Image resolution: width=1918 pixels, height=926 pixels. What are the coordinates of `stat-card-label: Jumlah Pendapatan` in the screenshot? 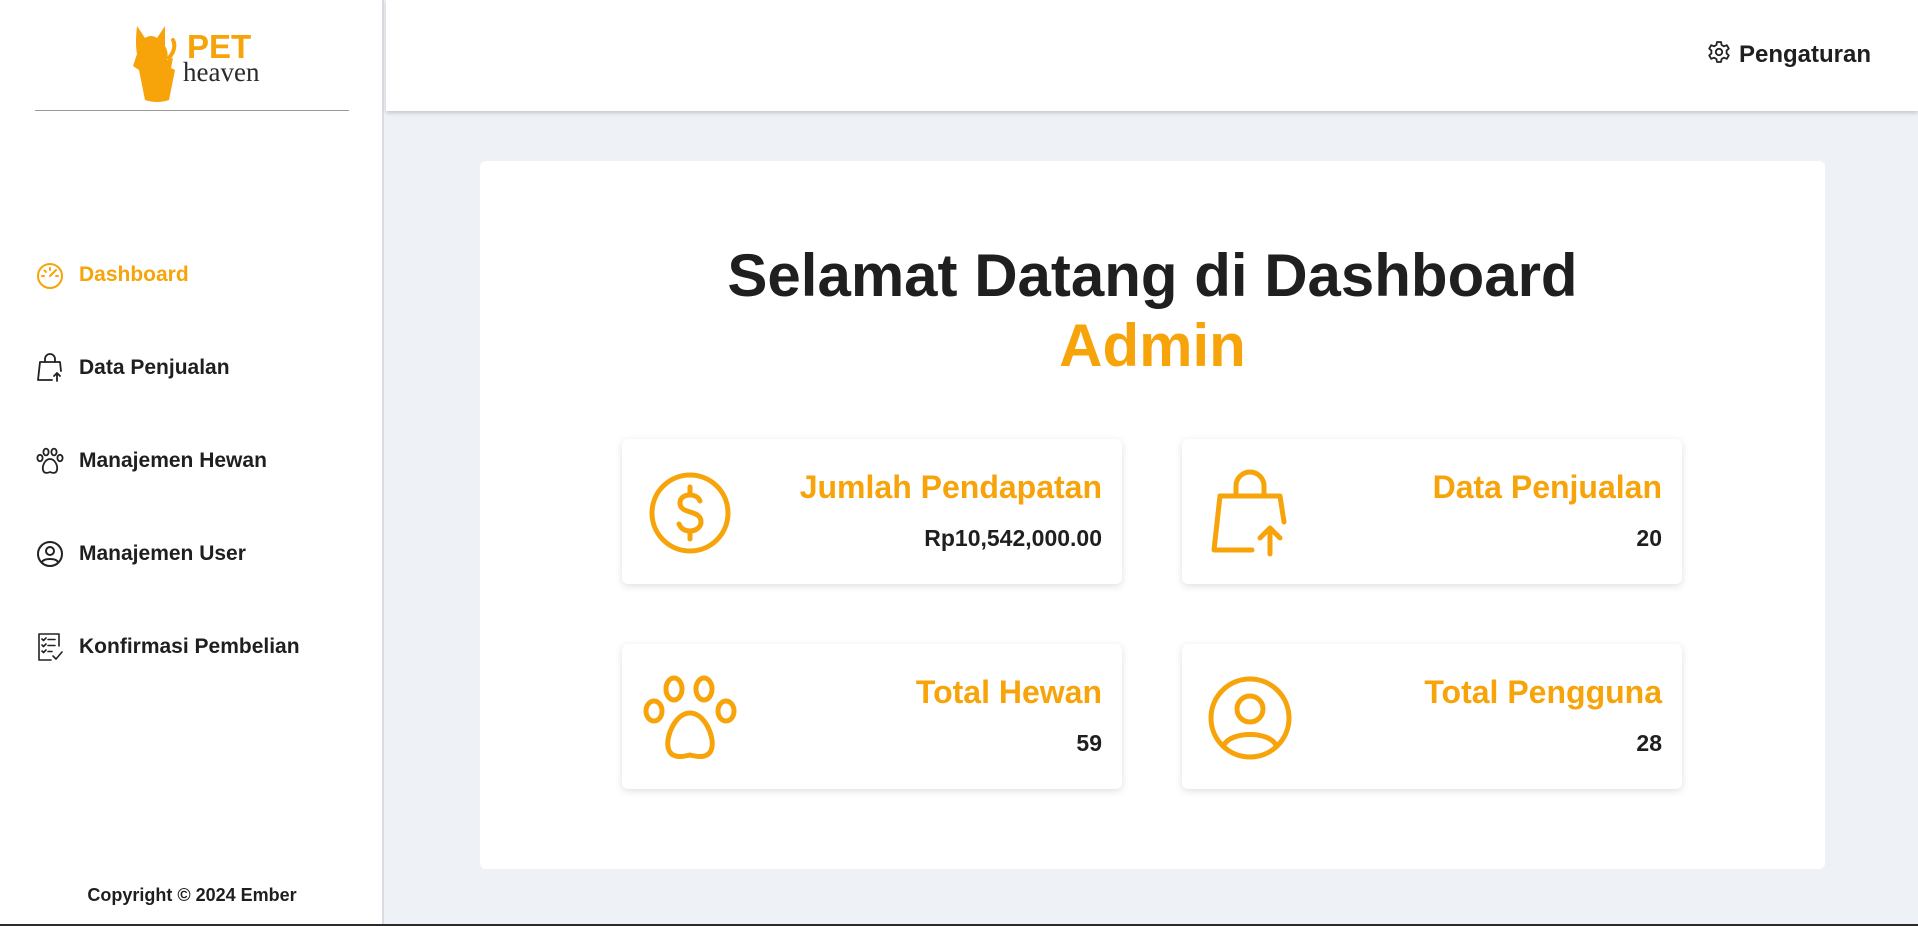 It's located at (950, 487).